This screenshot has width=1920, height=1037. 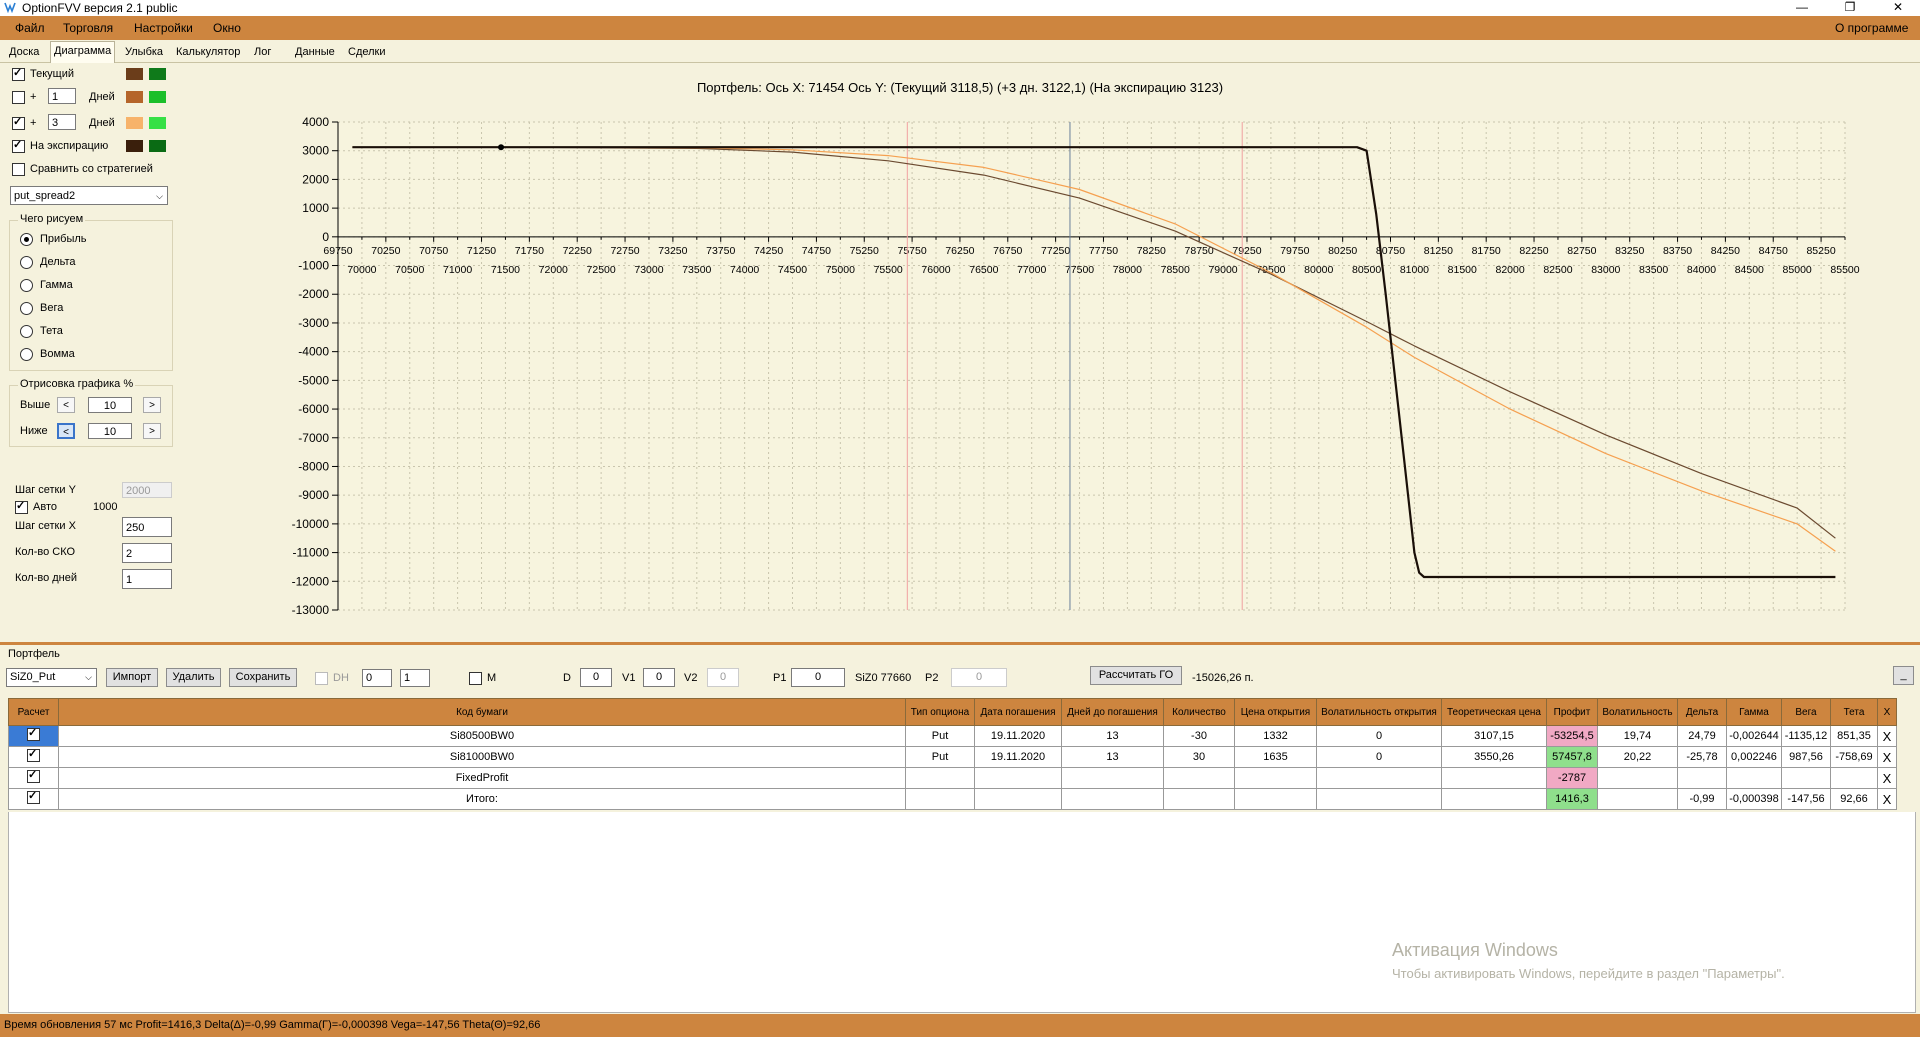 I want to click on cell-qty: 30, so click(x=1199, y=757).